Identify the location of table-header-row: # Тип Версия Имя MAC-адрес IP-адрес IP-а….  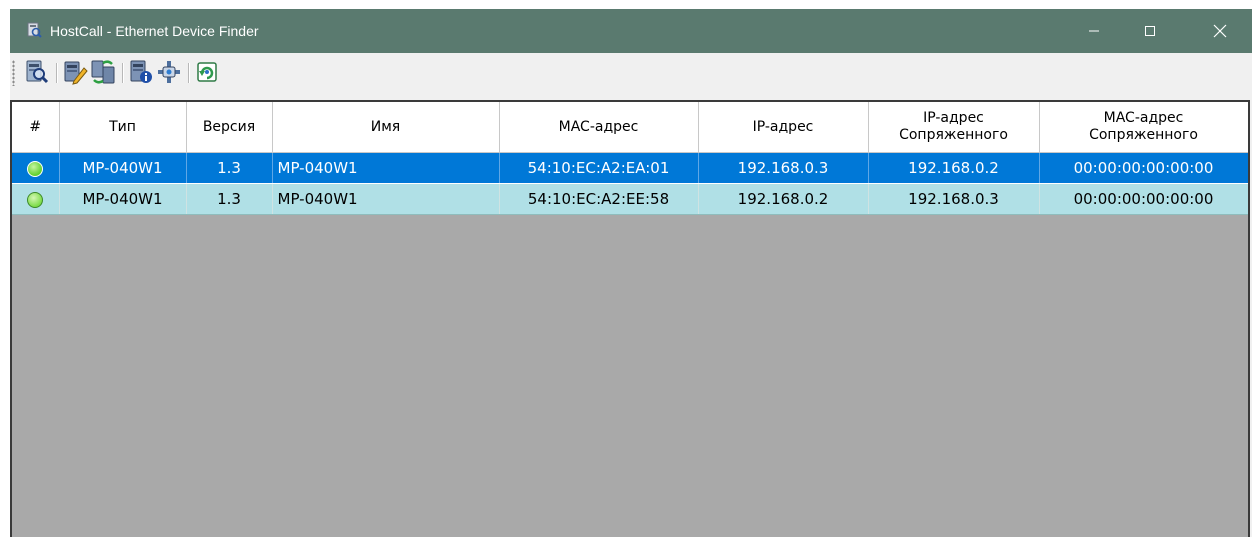
(630, 127).